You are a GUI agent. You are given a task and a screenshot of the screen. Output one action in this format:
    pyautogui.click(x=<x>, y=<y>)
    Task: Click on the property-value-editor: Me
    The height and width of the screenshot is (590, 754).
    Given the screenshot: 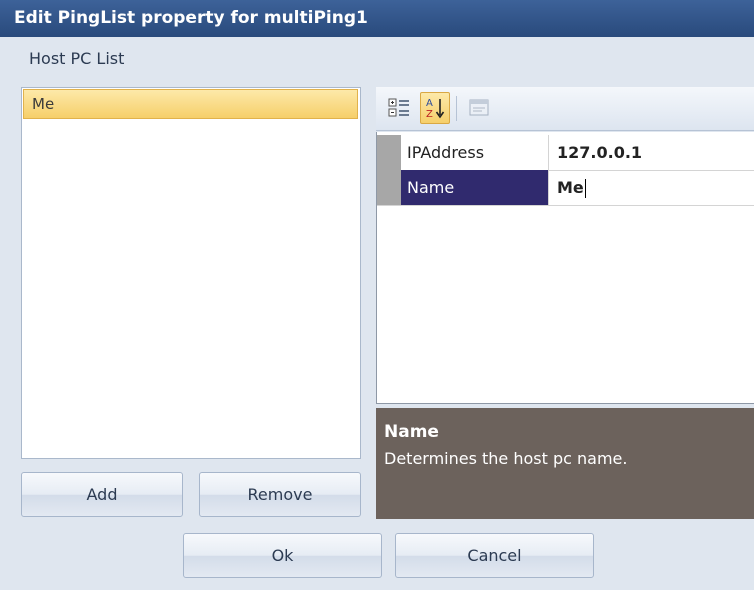 What is the action you would take?
    pyautogui.click(x=651, y=187)
    